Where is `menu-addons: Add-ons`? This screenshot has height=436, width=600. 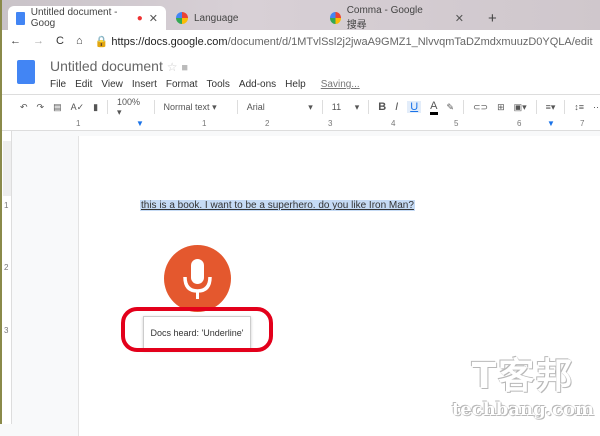 menu-addons: Add-ons is located at coordinates (257, 84).